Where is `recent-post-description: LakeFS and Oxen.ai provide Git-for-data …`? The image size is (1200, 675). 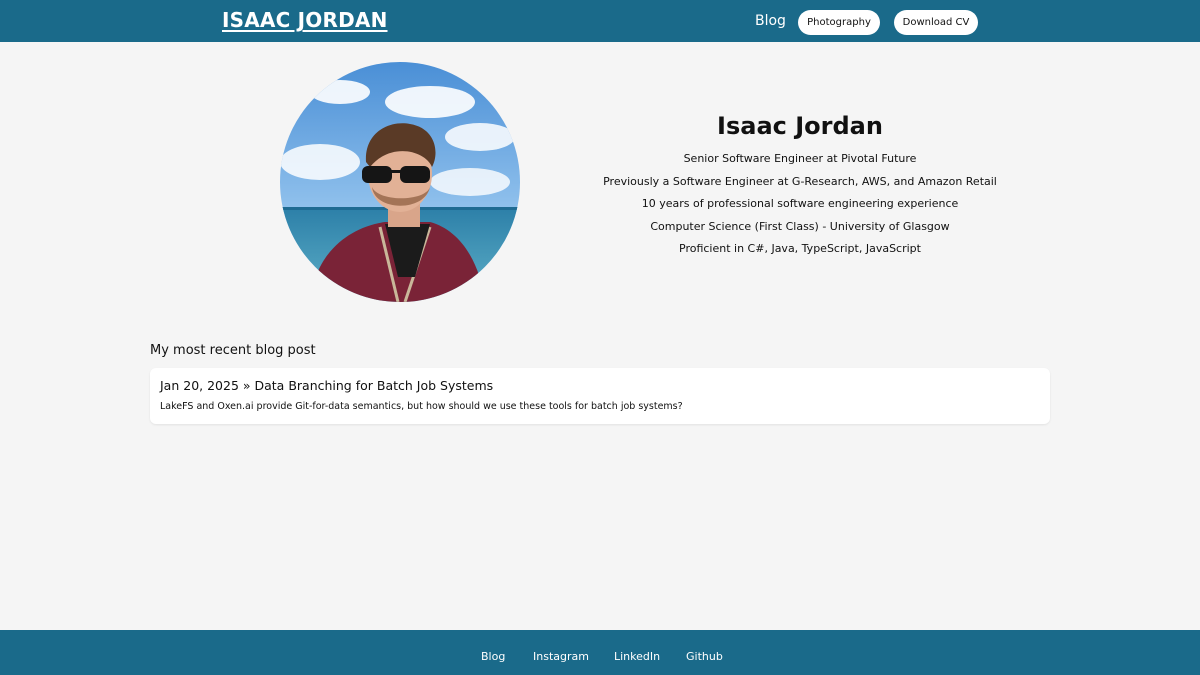 recent-post-description: LakeFS and Oxen.ai provide Git-for-data … is located at coordinates (421, 406).